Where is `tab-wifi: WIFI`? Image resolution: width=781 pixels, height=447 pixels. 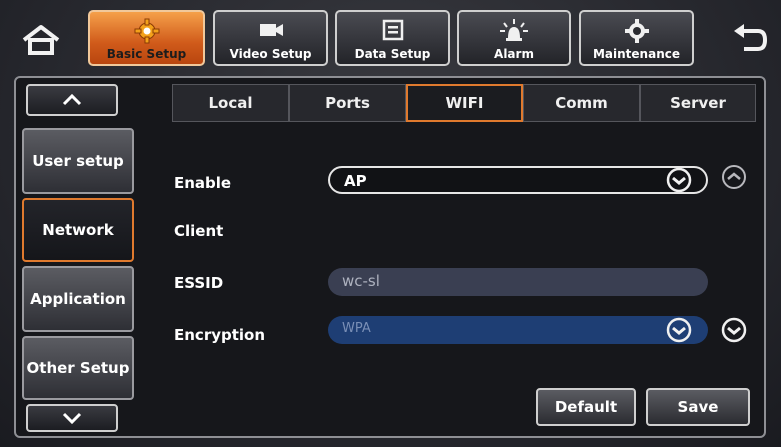 tab-wifi: WIFI is located at coordinates (464, 103).